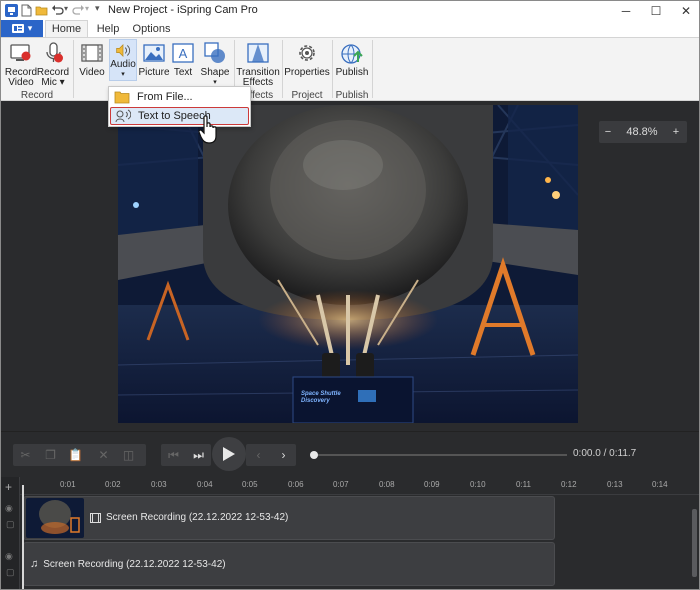  Describe the element at coordinates (108, 28) in the screenshot. I see `tab-help: Help` at that location.